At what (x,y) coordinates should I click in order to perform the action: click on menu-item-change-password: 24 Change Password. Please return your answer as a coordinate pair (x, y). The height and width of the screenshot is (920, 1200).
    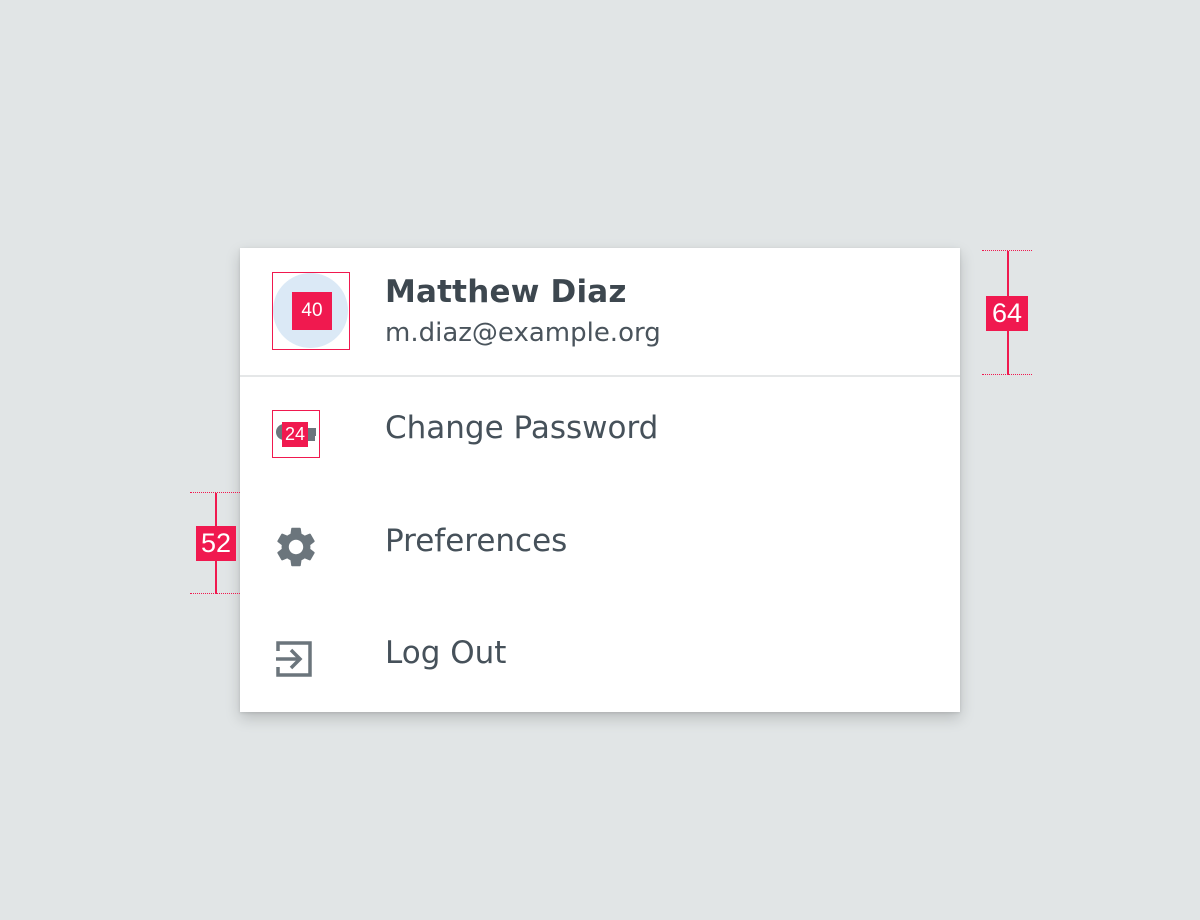
    Looking at the image, I should click on (600, 430).